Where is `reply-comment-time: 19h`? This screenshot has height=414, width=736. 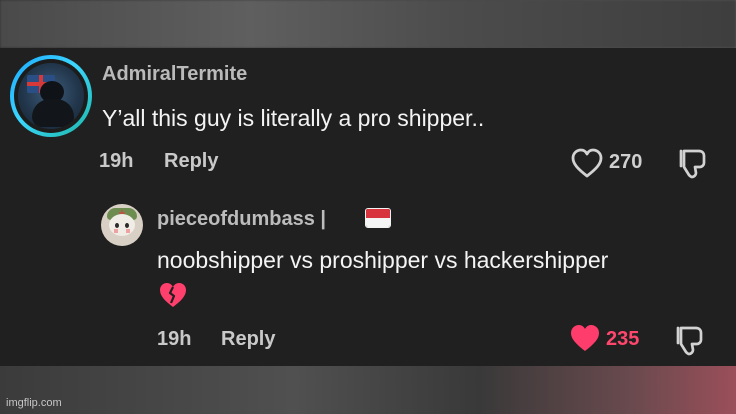 reply-comment-time: 19h is located at coordinates (174, 339).